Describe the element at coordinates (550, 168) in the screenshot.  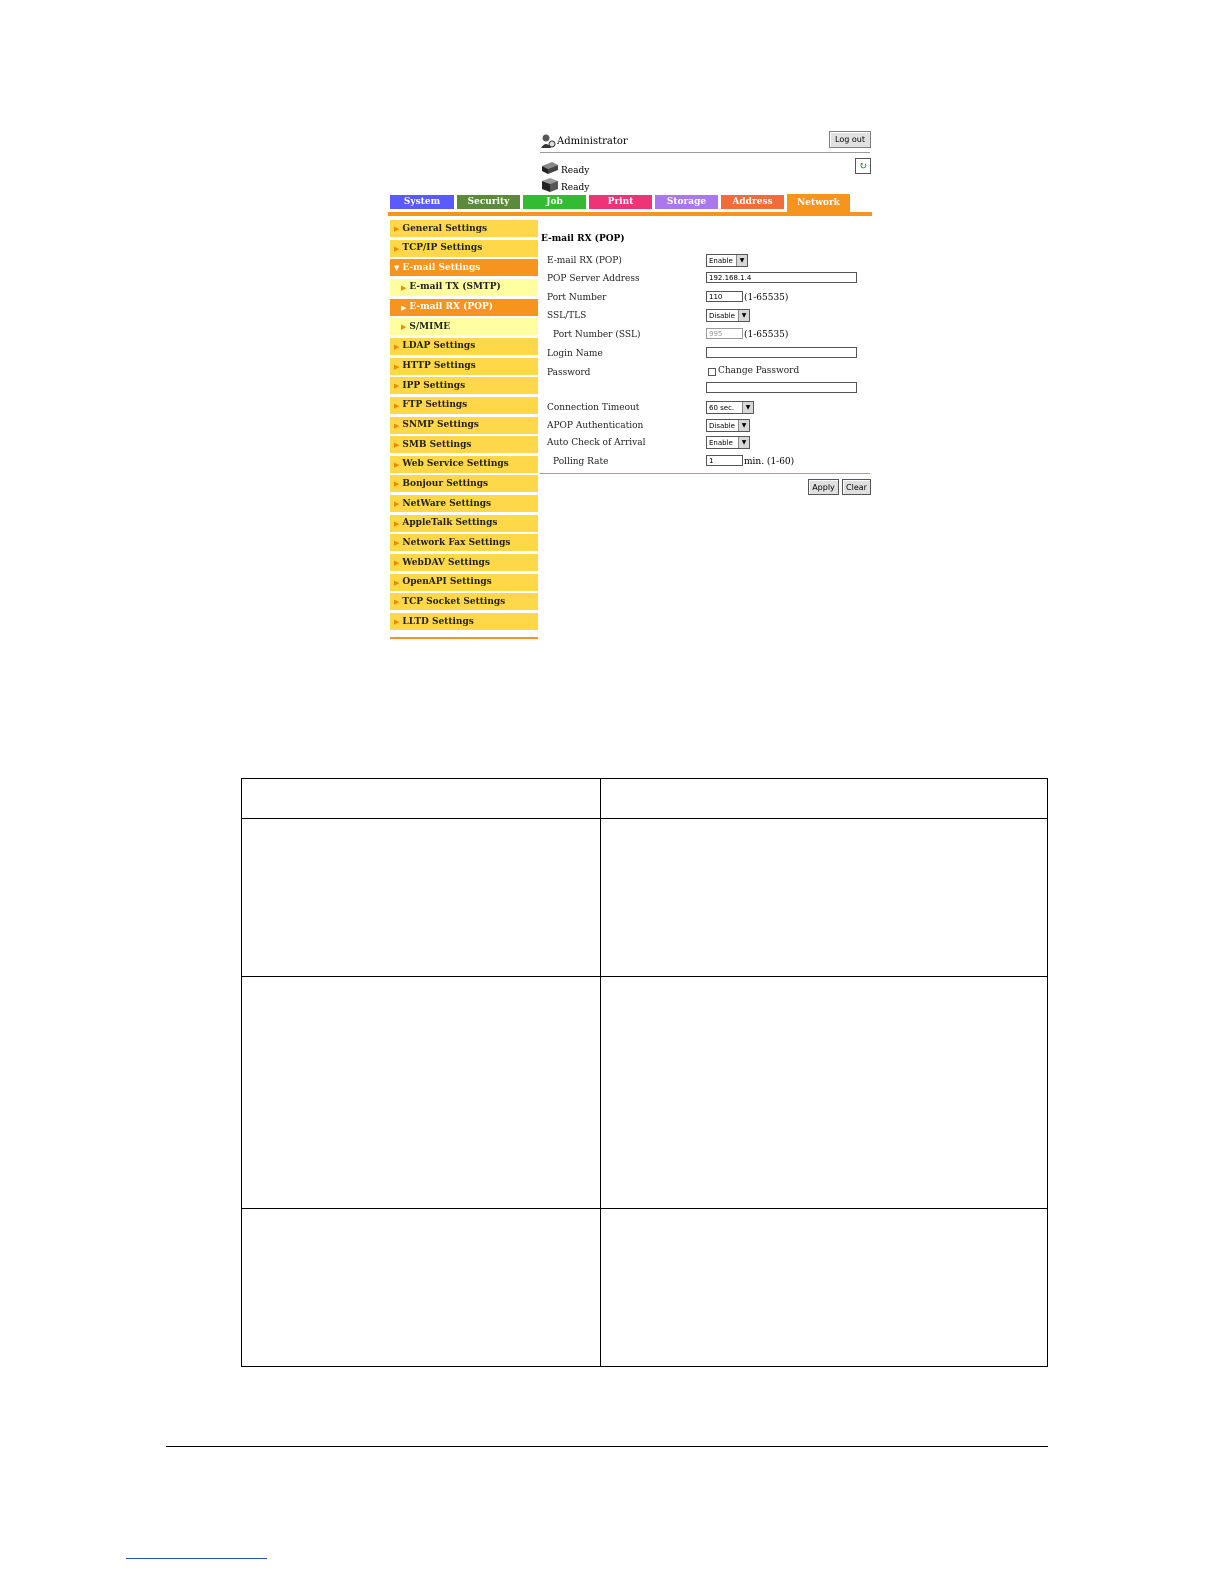
I see `printer-icon` at that location.